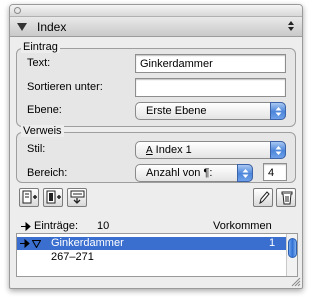 The height and width of the screenshot is (297, 320). What do you see at coordinates (87, 243) in the screenshot?
I see `list-item-label: Ginkerdammer` at bounding box center [87, 243].